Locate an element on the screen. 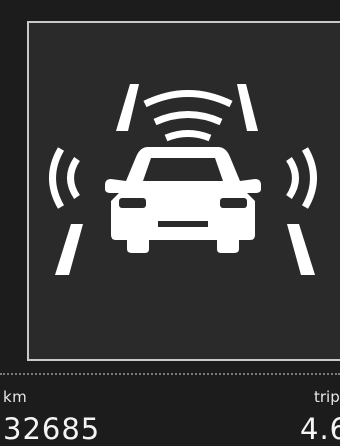 The image size is (340, 446). lane-marking-right-lower is located at coordinates (301, 249).